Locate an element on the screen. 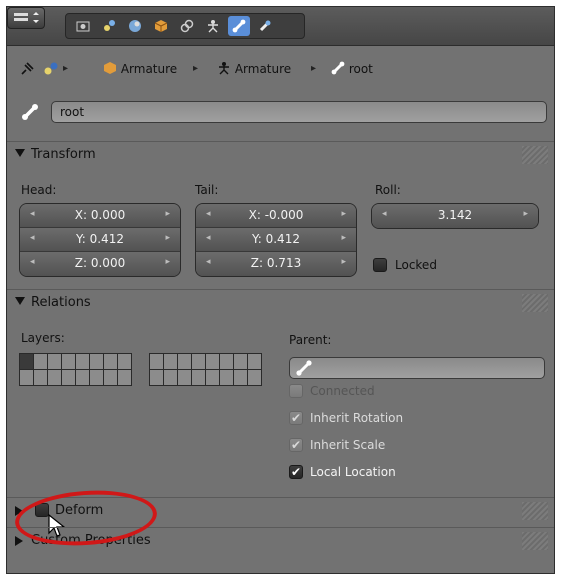 Image resolution: width=564 pixels, height=581 pixels. tab-constraints is located at coordinates (187, 26).